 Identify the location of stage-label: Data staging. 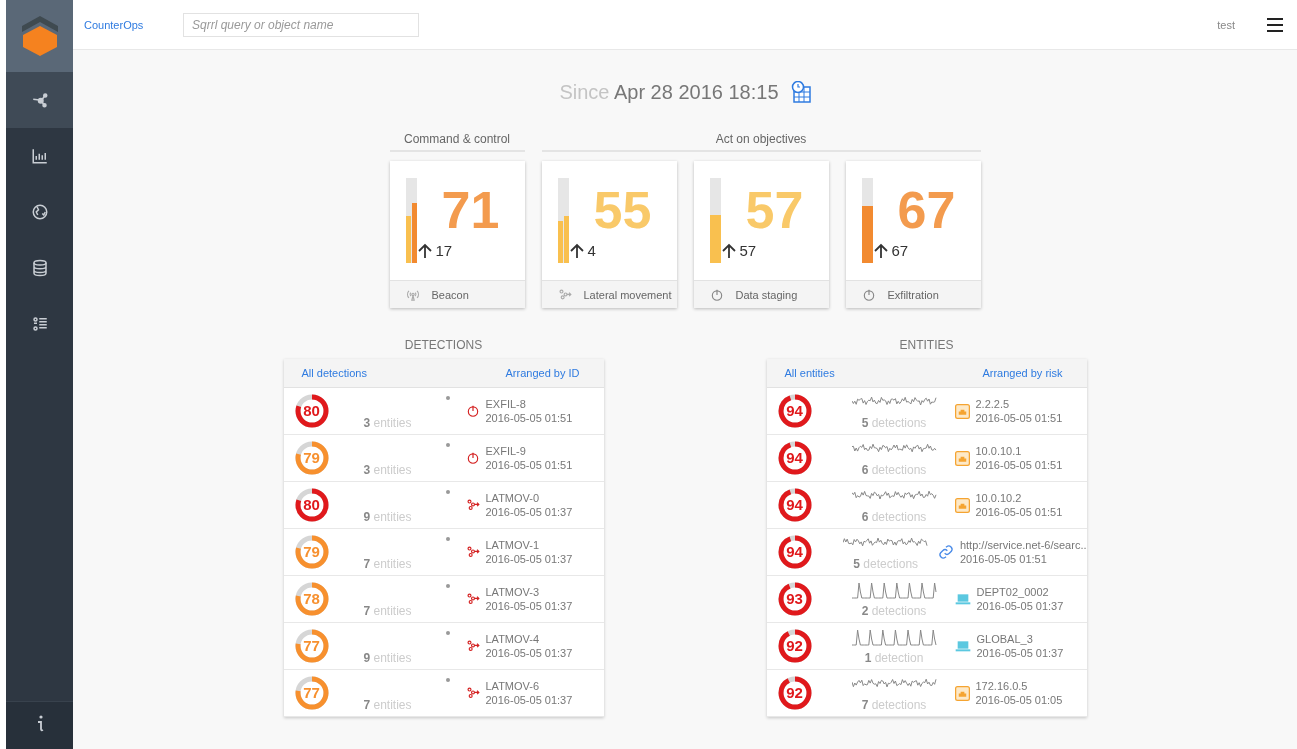
(766, 294).